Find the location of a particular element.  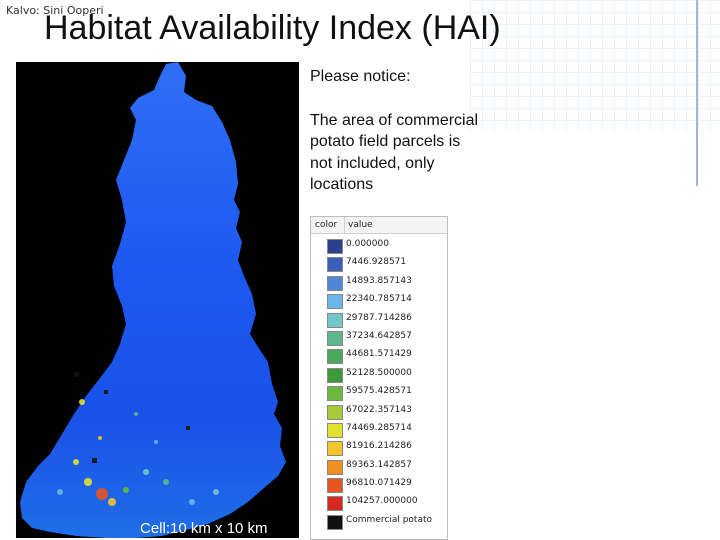

legend-item: 52128.500000 is located at coordinates (379, 375).